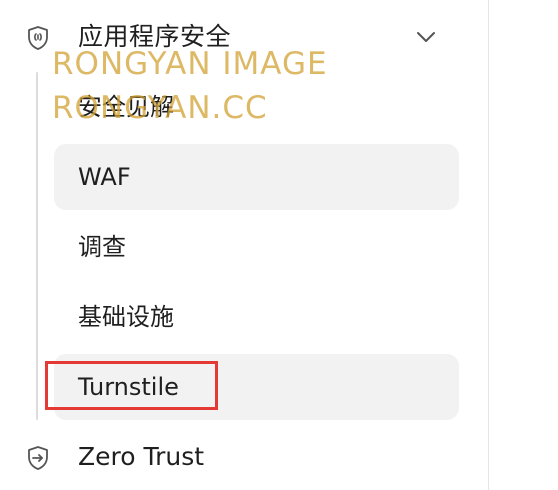 The width and height of the screenshot is (558, 490). Describe the element at coordinates (38, 458) in the screenshot. I see `shield-arrow-icon` at that location.